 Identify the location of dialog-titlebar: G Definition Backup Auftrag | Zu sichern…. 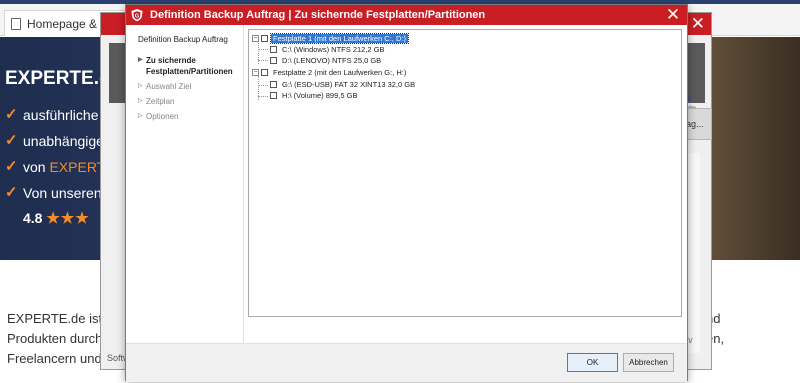
(406, 15).